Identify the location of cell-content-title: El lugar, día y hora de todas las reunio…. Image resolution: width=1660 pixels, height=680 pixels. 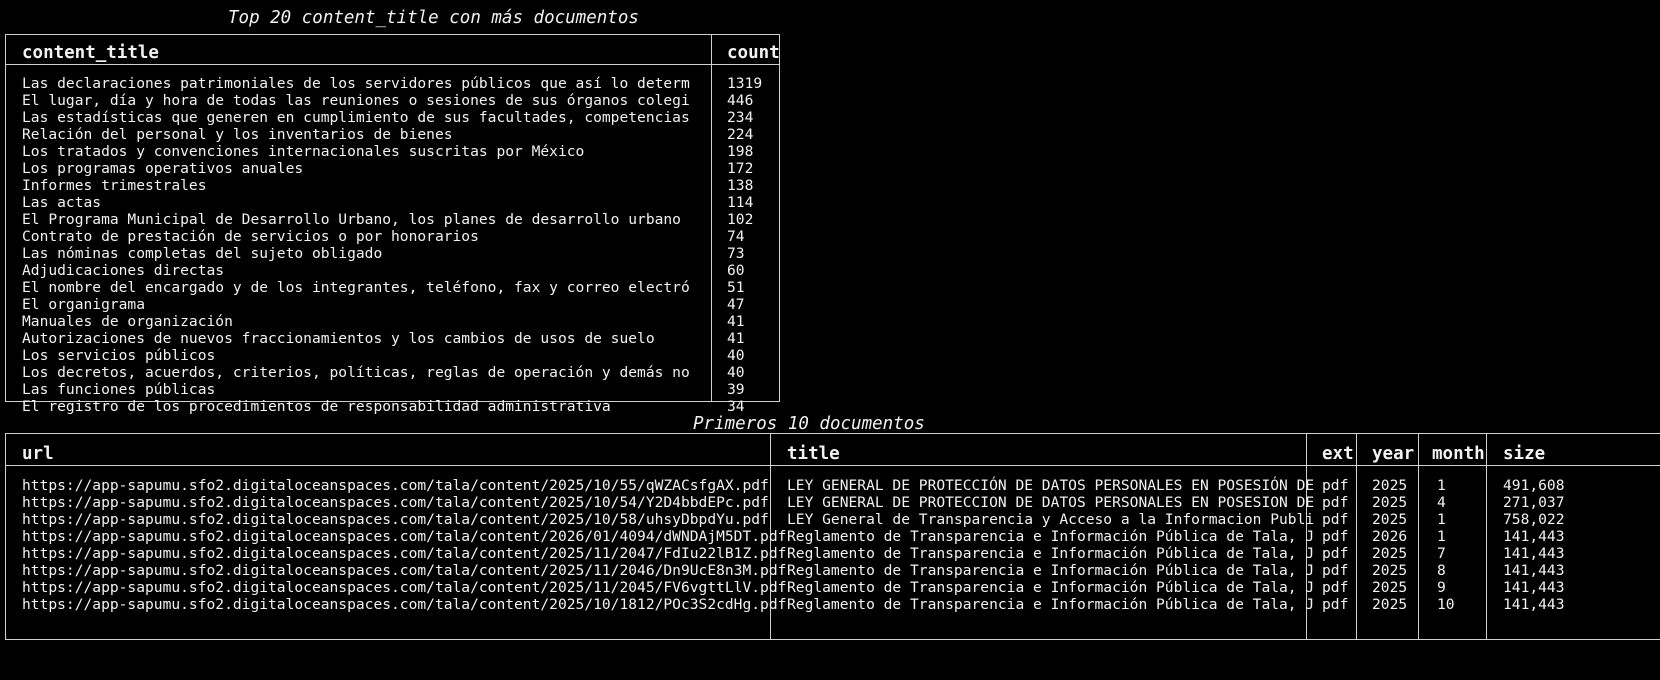
(356, 100).